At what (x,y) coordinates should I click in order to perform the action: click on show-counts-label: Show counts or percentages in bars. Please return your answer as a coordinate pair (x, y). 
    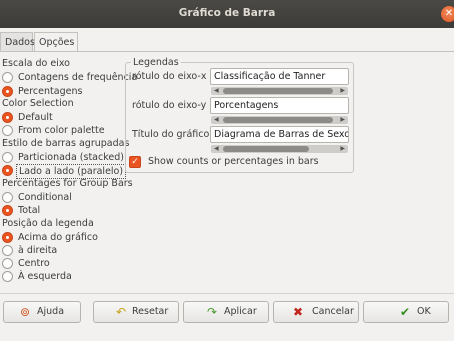
    Looking at the image, I should click on (233, 161).